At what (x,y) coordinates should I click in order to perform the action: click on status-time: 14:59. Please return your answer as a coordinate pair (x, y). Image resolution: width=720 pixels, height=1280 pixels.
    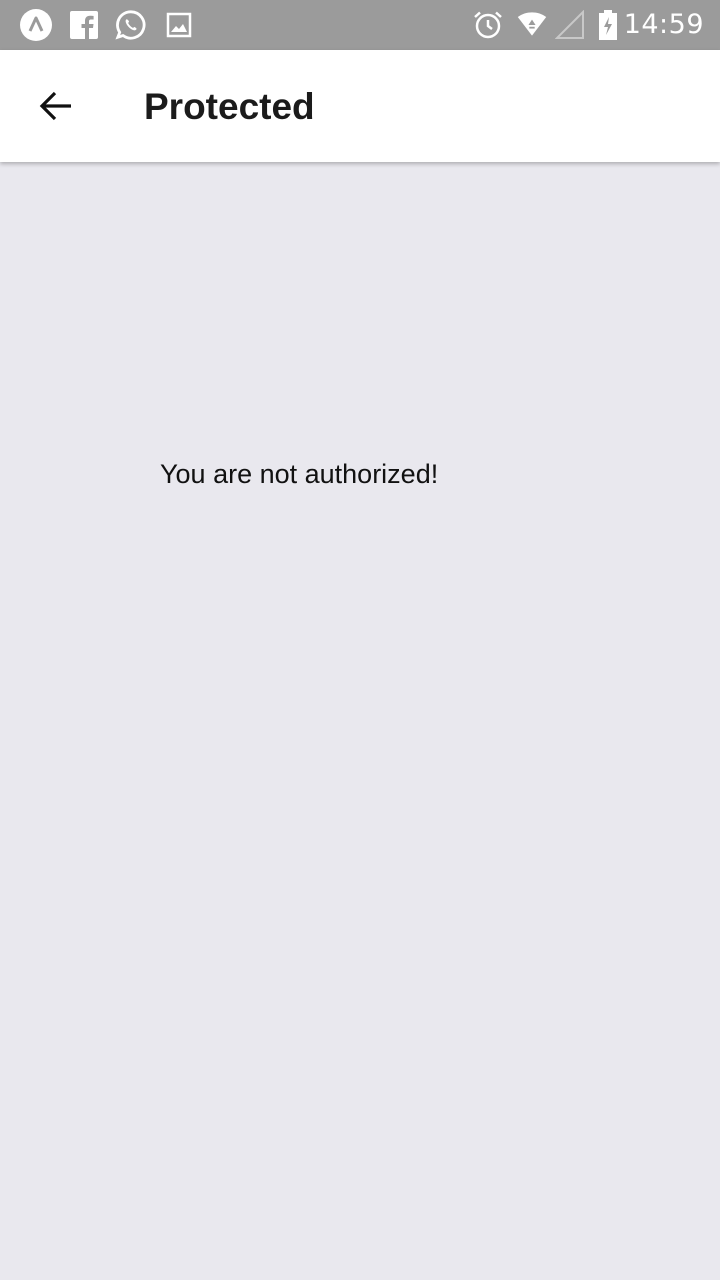
    Looking at the image, I should click on (663, 24).